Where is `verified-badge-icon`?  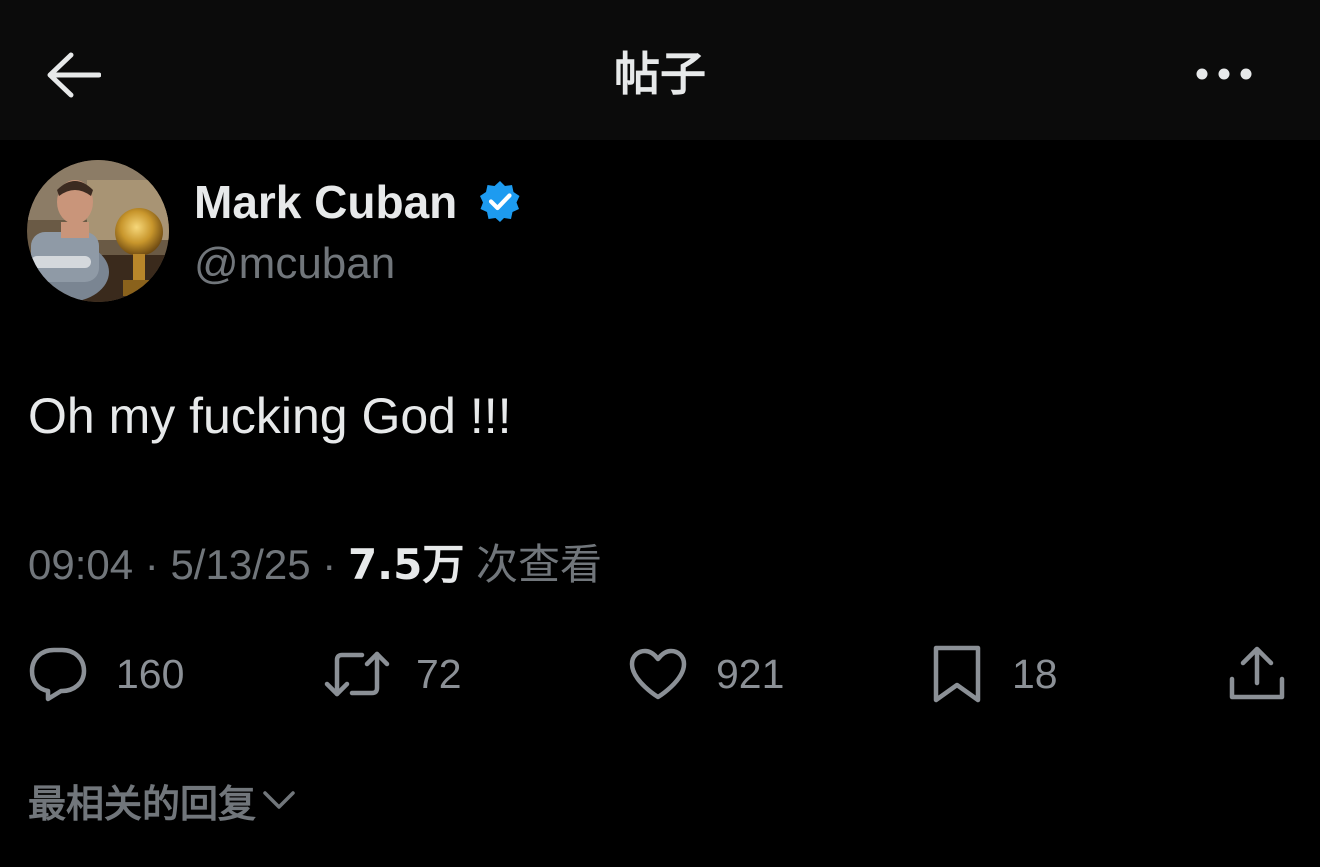
verified-badge-icon is located at coordinates (500, 201).